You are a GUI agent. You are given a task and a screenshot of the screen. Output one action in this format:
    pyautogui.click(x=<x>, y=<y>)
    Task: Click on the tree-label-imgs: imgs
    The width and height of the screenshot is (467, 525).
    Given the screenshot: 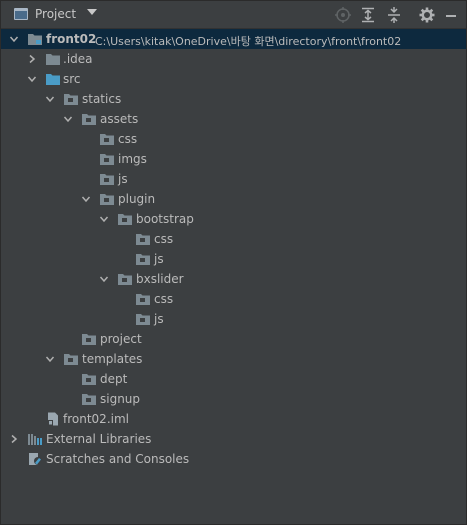 What is the action you would take?
    pyautogui.click(x=132, y=159)
    